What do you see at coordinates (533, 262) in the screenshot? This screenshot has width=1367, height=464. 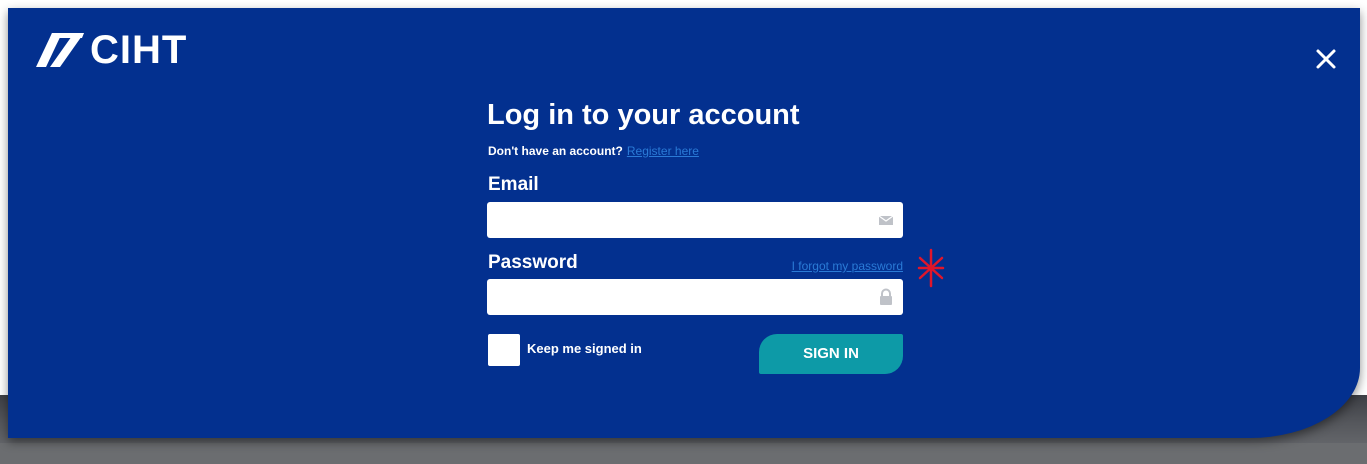 I see `password-label: Password` at bounding box center [533, 262].